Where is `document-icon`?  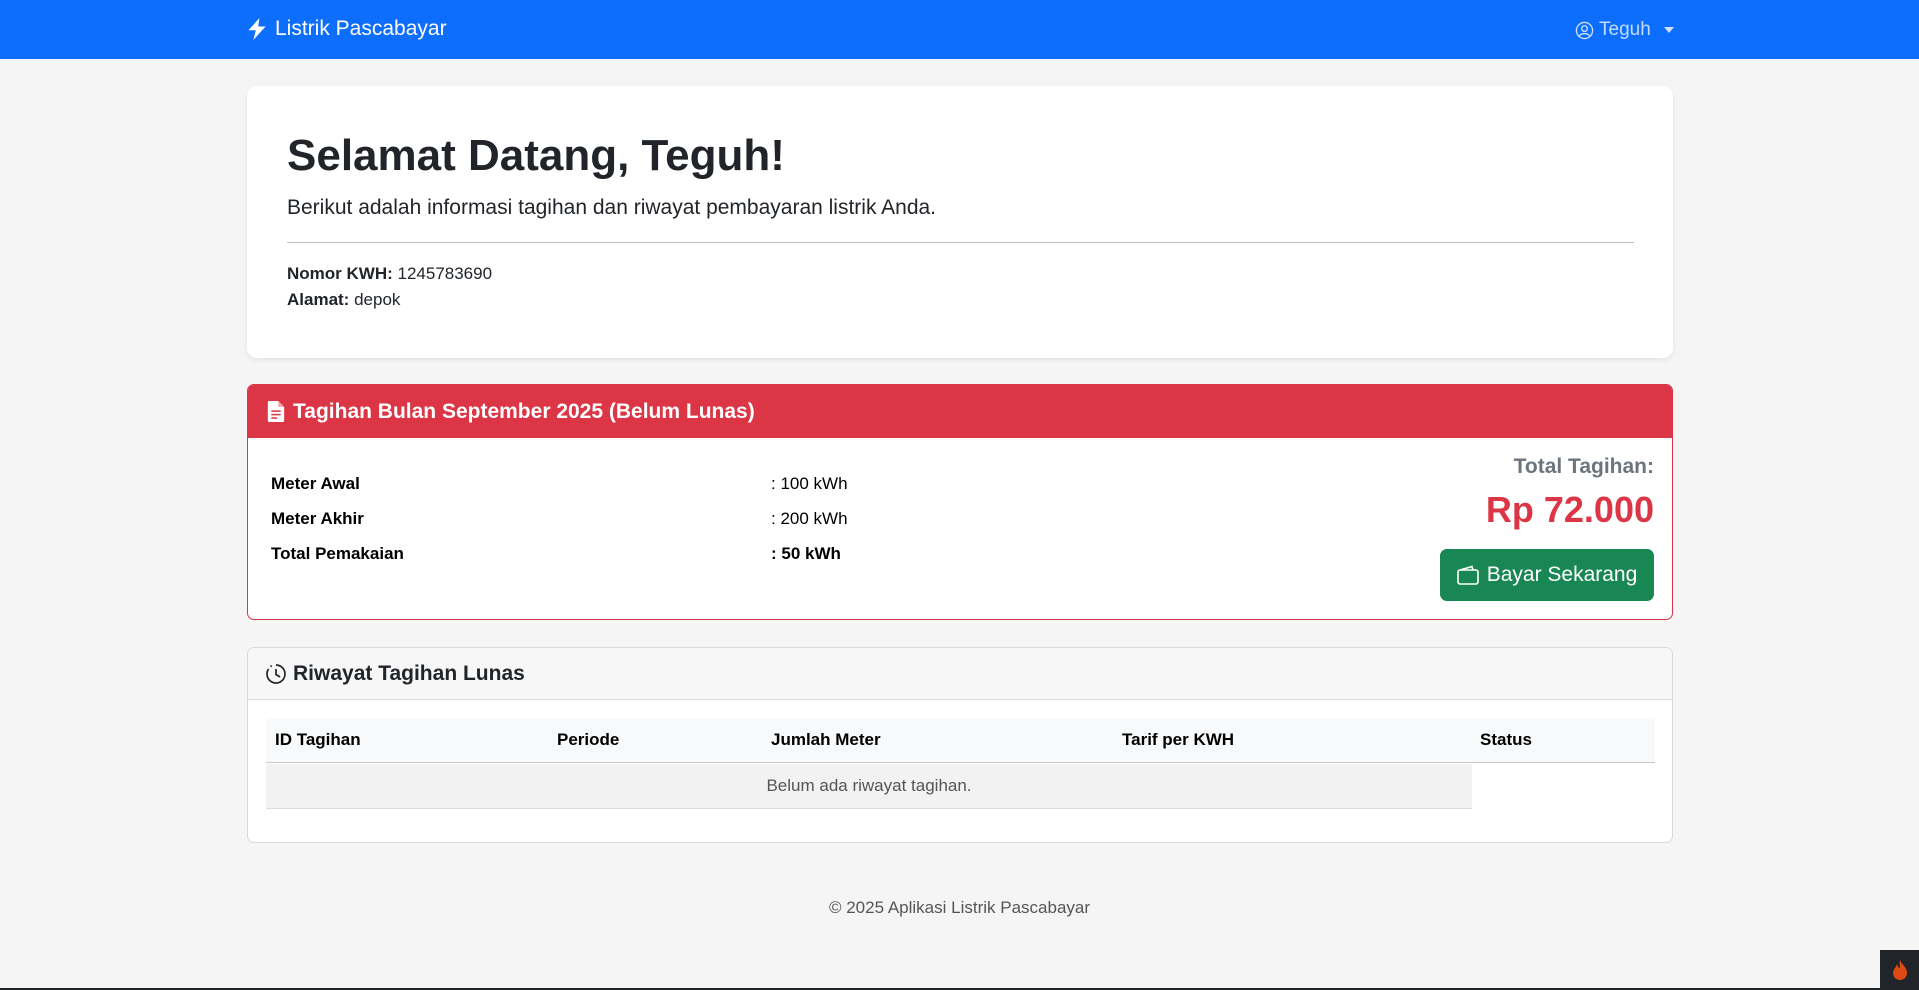 document-icon is located at coordinates (276, 411).